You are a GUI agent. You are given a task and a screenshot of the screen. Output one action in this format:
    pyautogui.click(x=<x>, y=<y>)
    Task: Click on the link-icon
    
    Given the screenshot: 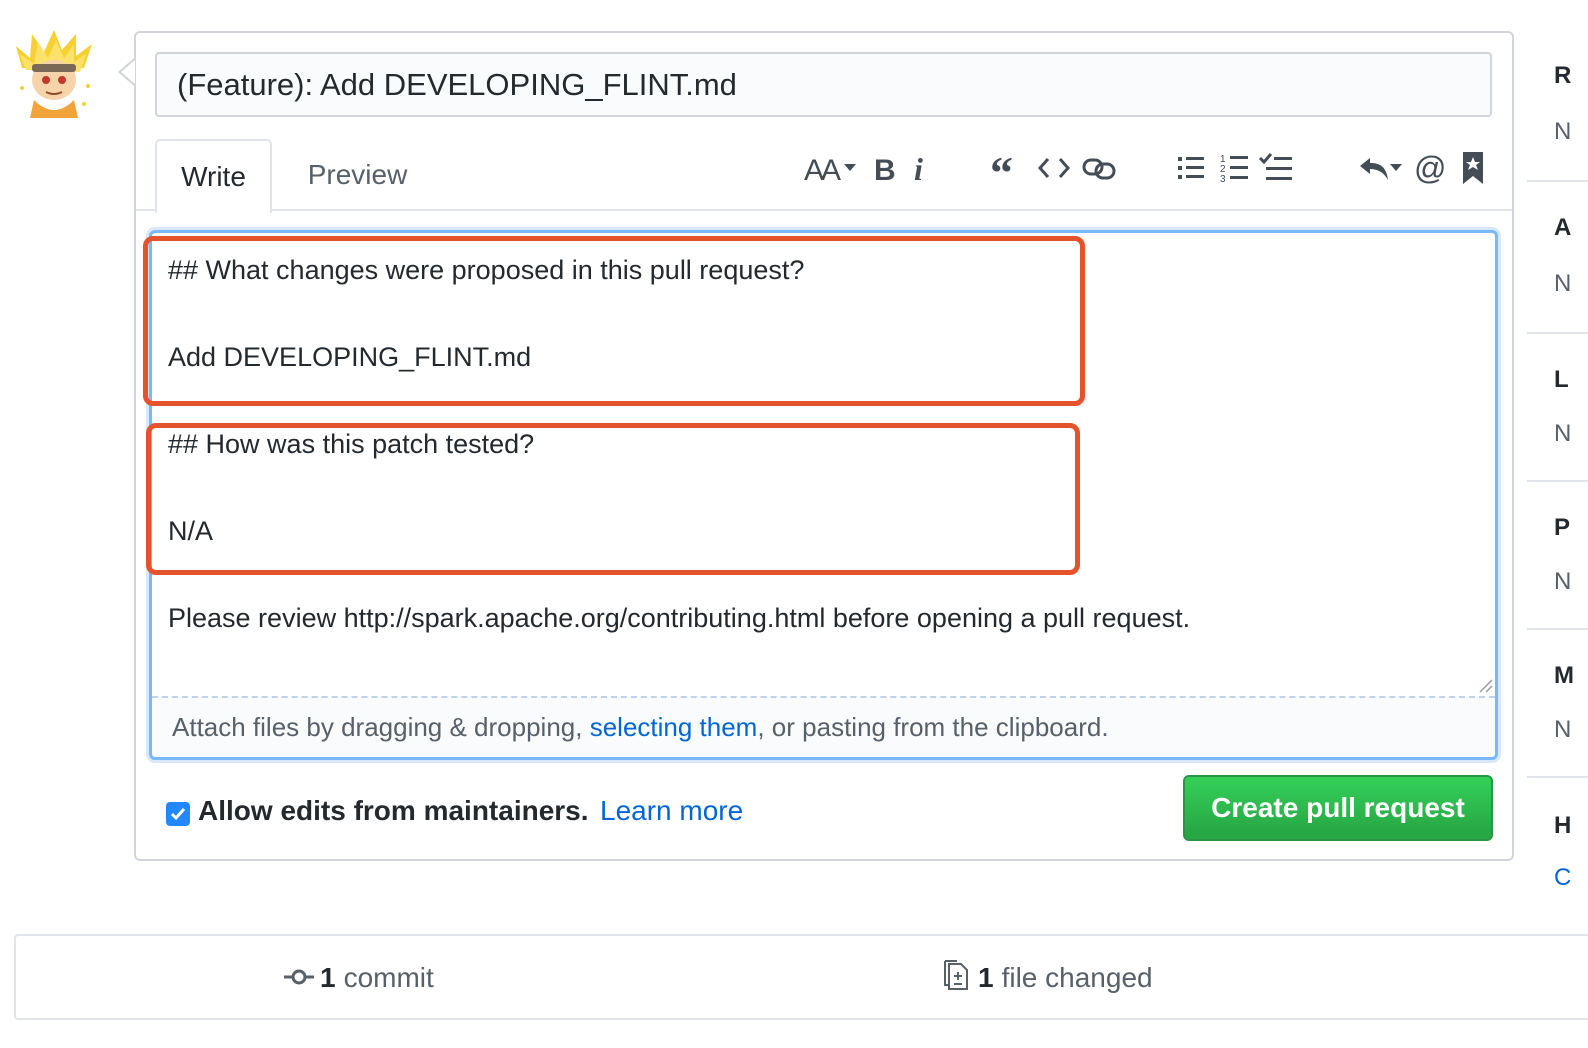 What is the action you would take?
    pyautogui.click(x=1100, y=168)
    